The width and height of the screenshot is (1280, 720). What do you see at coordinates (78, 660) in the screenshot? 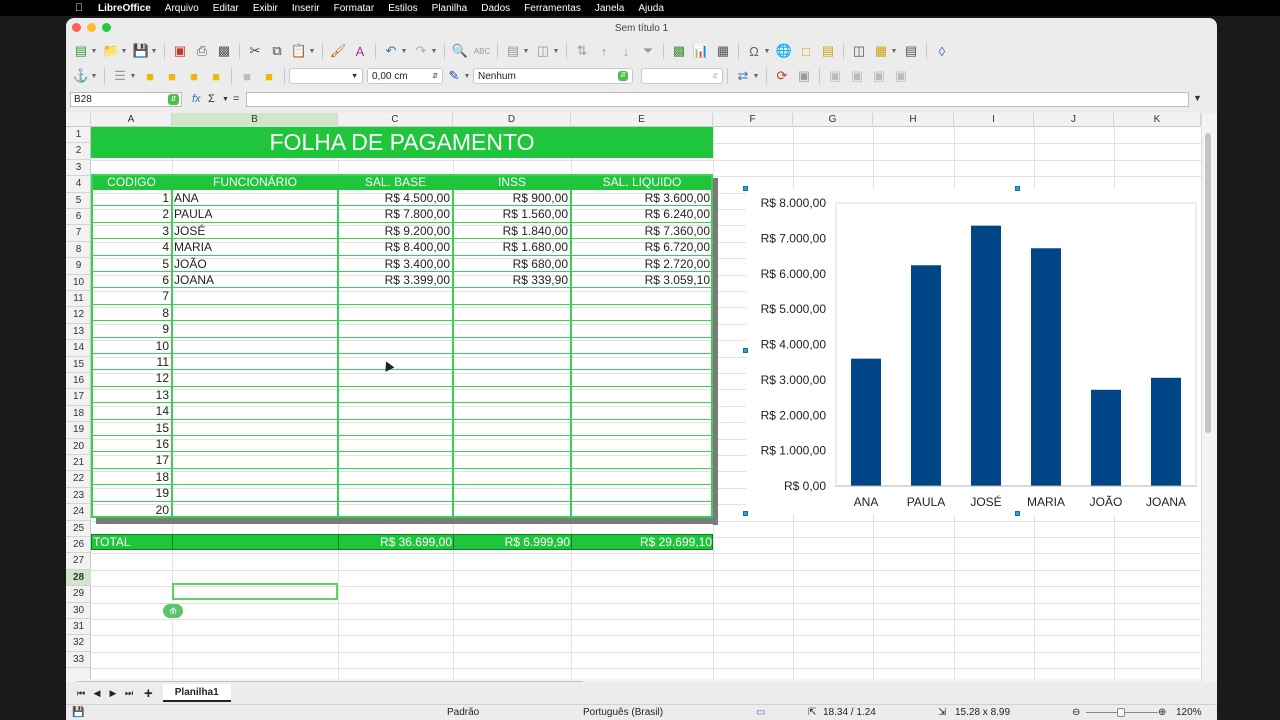
I see `row-header: 33` at bounding box center [78, 660].